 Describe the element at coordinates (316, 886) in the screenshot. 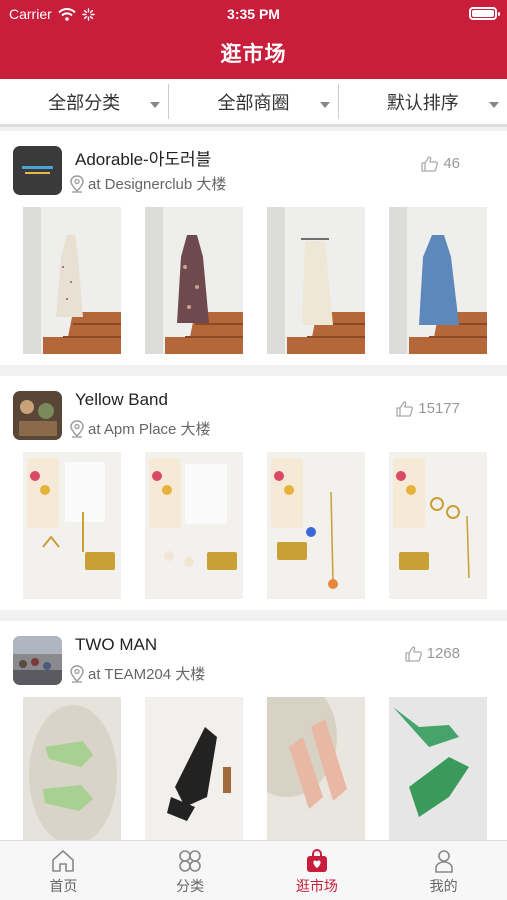

I see `tab-market-label: 逛市场` at that location.